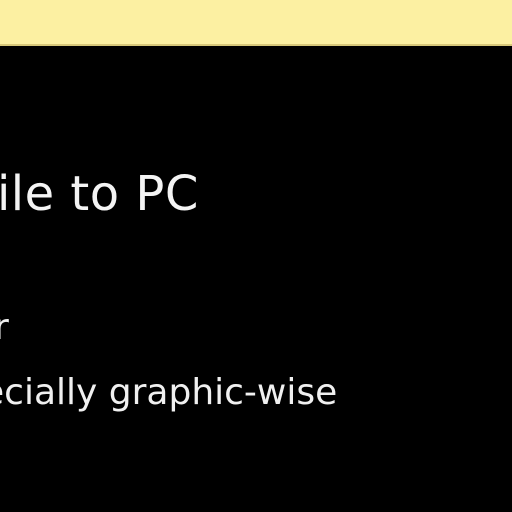 The image size is (512, 512). I want to click on slide-bullet-2: ecially graphic-wise, so click(169, 392).